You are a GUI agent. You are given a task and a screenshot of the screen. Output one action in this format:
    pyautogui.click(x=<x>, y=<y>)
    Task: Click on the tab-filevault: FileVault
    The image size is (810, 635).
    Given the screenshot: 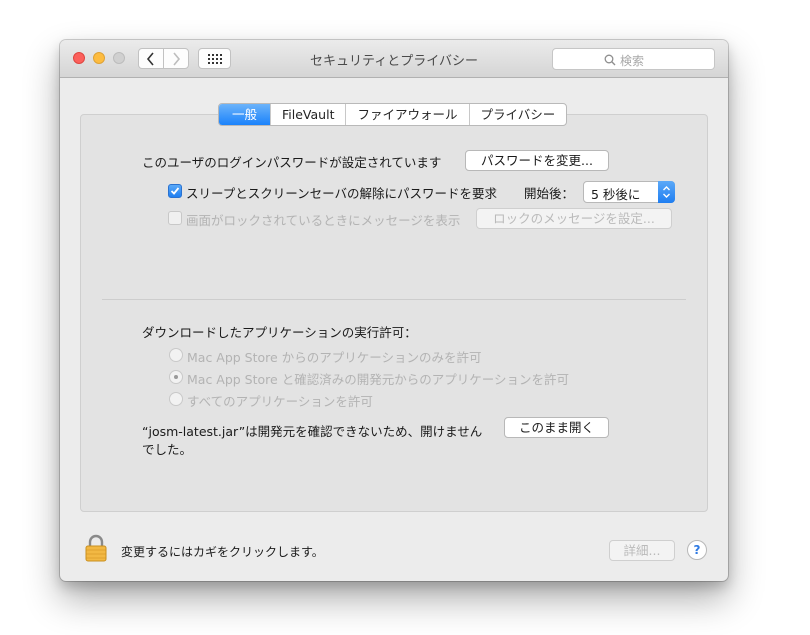 What is the action you would take?
    pyautogui.click(x=309, y=114)
    